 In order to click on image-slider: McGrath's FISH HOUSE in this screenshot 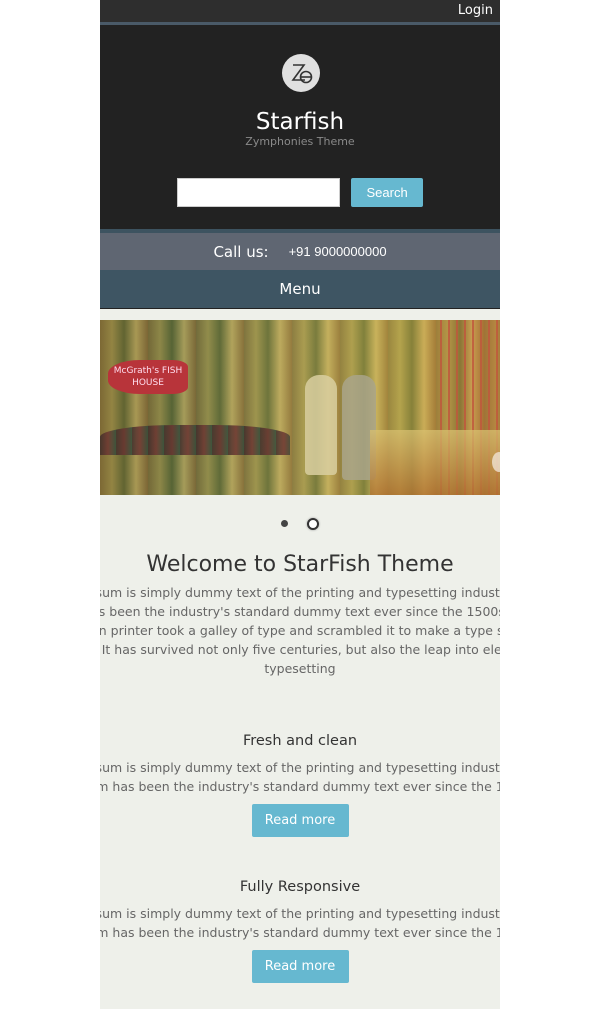, I will do `click(300, 407)`.